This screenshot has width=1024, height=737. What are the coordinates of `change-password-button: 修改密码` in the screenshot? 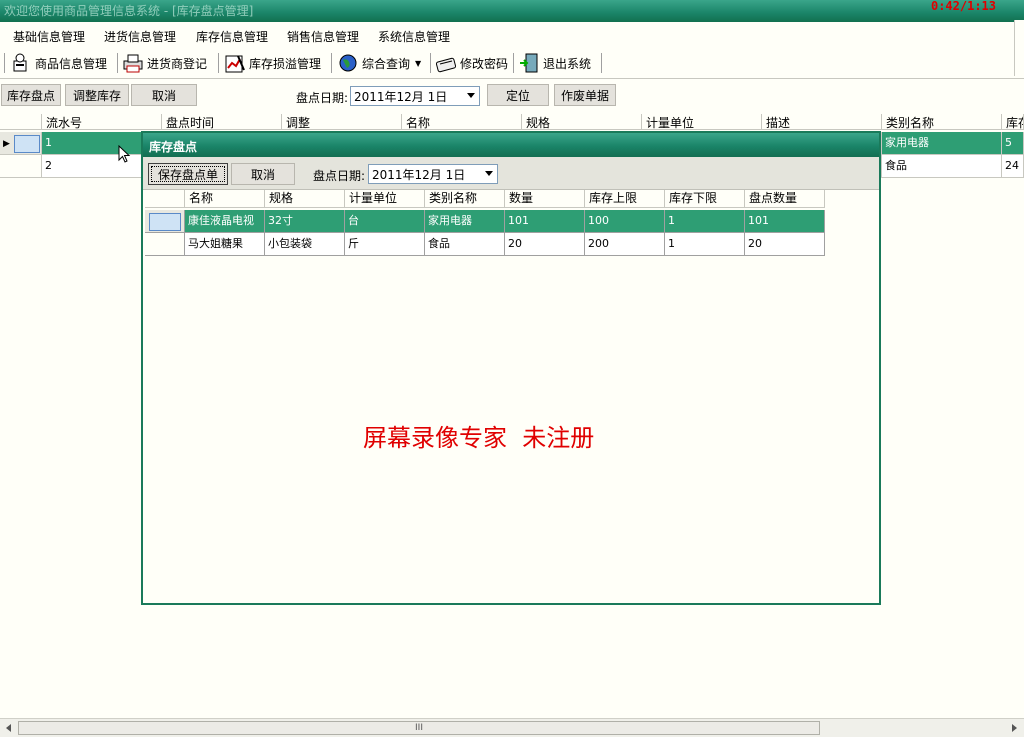 It's located at (471, 63).